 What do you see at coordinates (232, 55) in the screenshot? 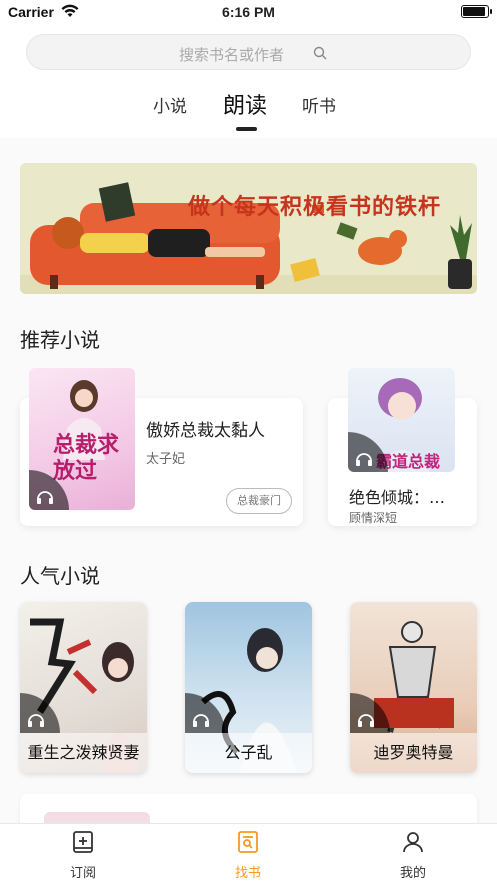
I see `search-placeholder: 搜索书名或作者` at bounding box center [232, 55].